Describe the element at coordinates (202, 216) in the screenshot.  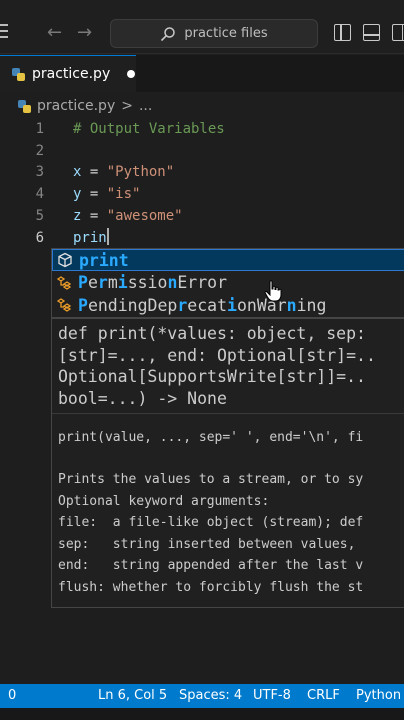
I see `code-line: 5 z = "awesome"` at that location.